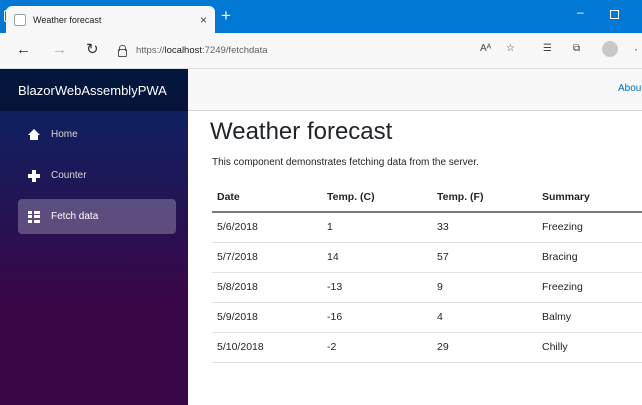 This screenshot has height=405, width=642. I want to click on back-arrow-icon: ←, so click(23, 50).